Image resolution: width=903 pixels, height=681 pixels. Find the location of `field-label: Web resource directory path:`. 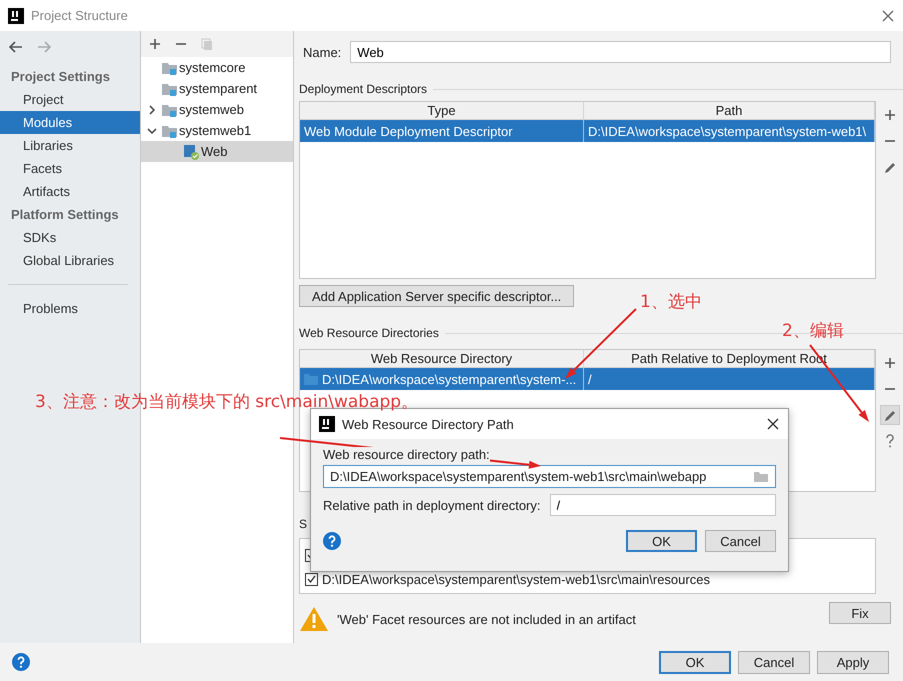

field-label: Web resource directory path: is located at coordinates (406, 455).